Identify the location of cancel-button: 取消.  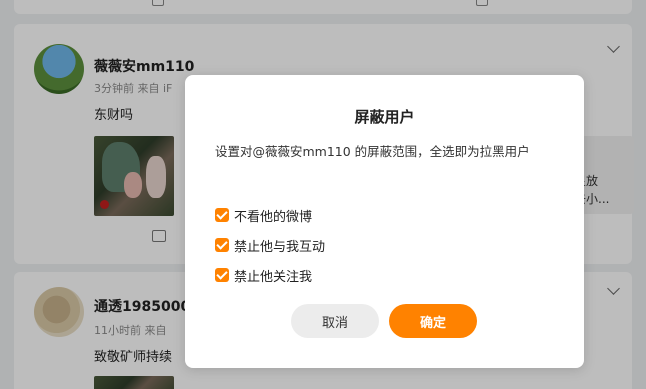
(335, 321).